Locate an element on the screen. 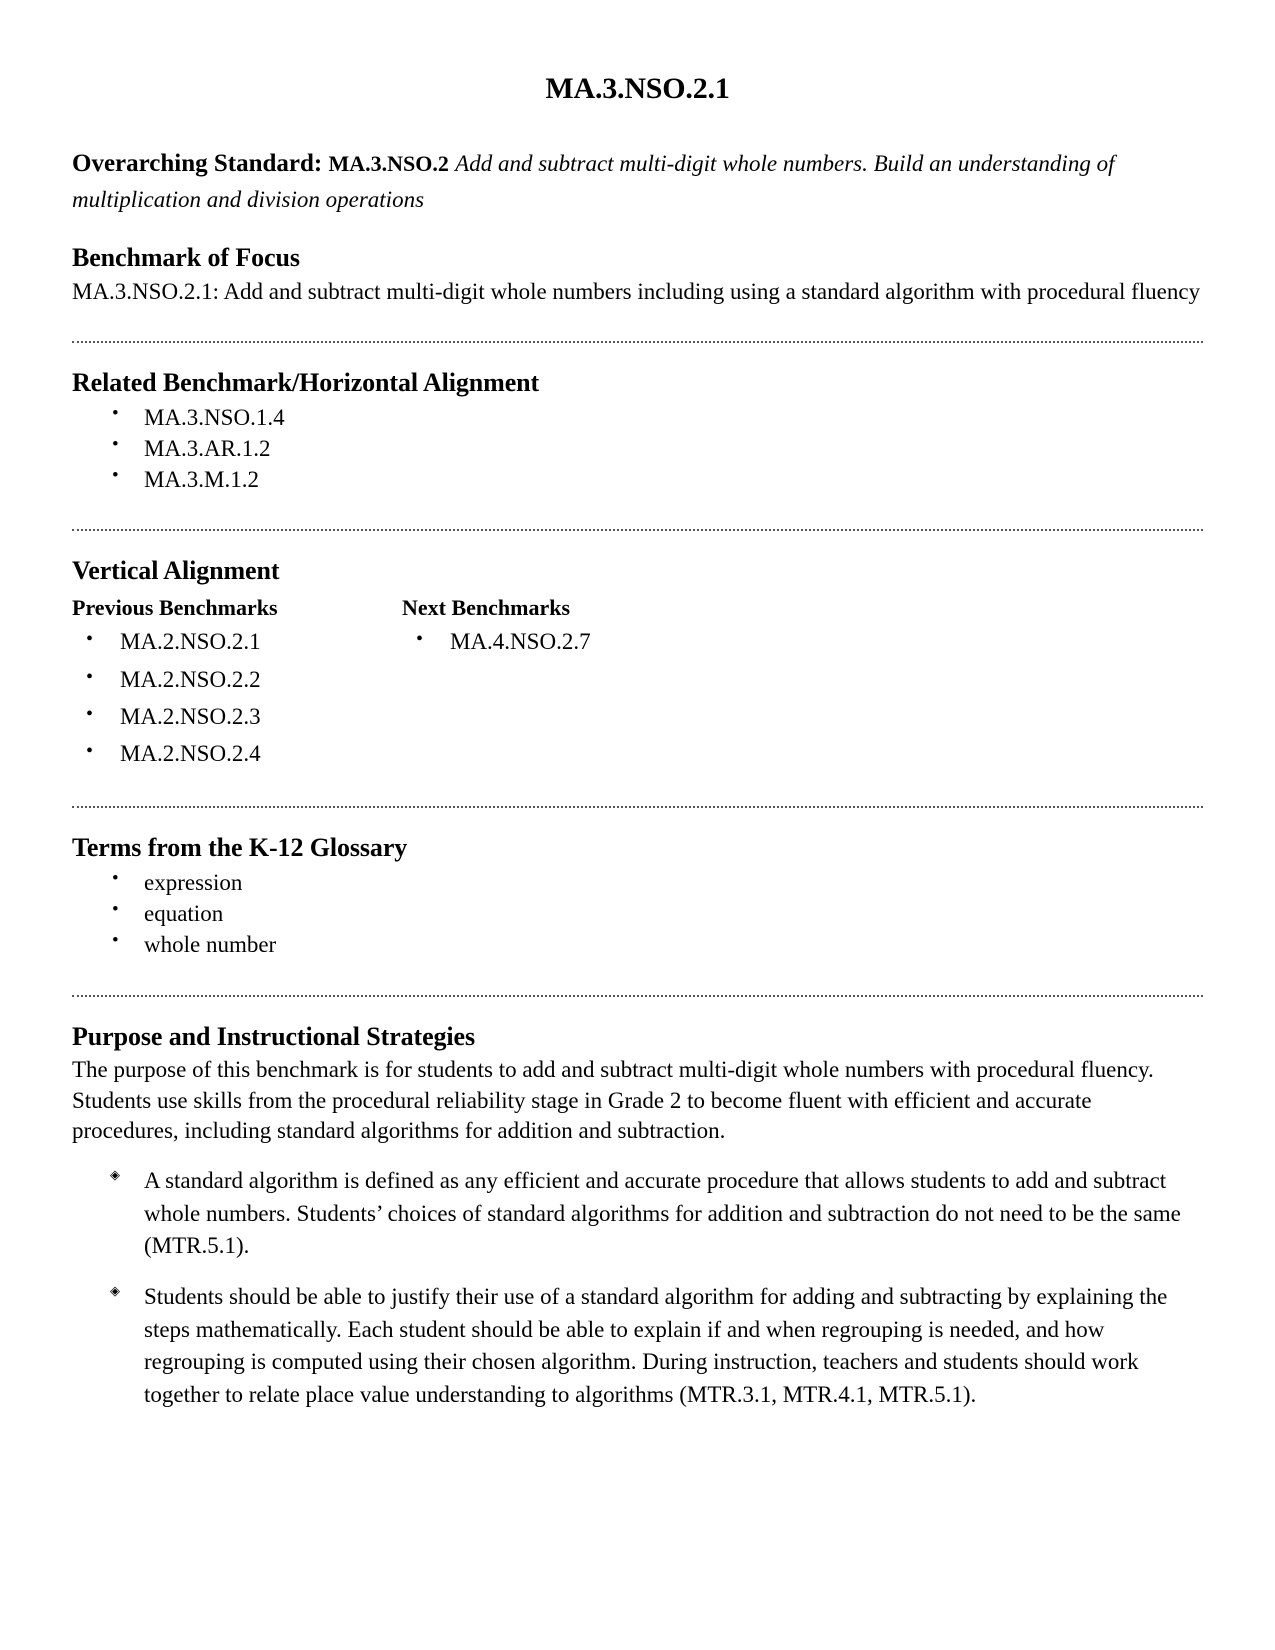  overarching-standard-label: Overarching Standard: is located at coordinates (197, 163).